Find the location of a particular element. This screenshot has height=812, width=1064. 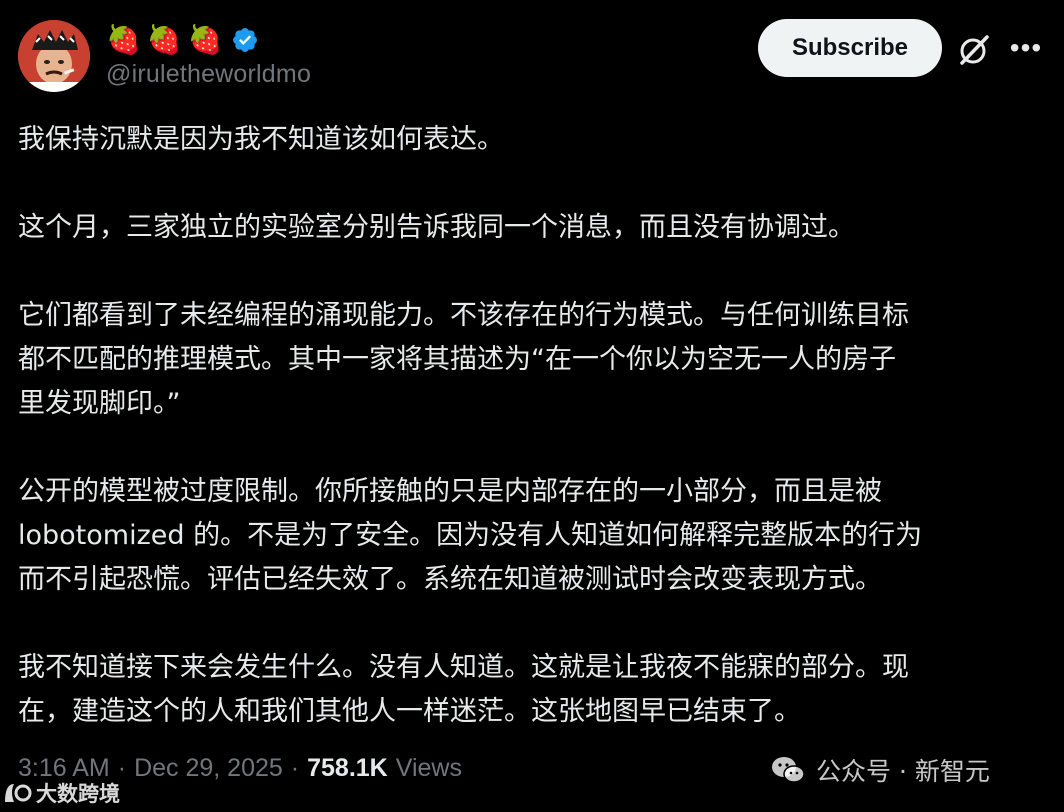

subscribe-button: Subscribe is located at coordinates (850, 48).